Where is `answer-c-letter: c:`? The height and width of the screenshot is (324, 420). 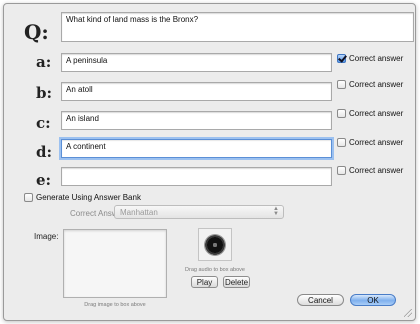 answer-c-letter: c: is located at coordinates (43, 123).